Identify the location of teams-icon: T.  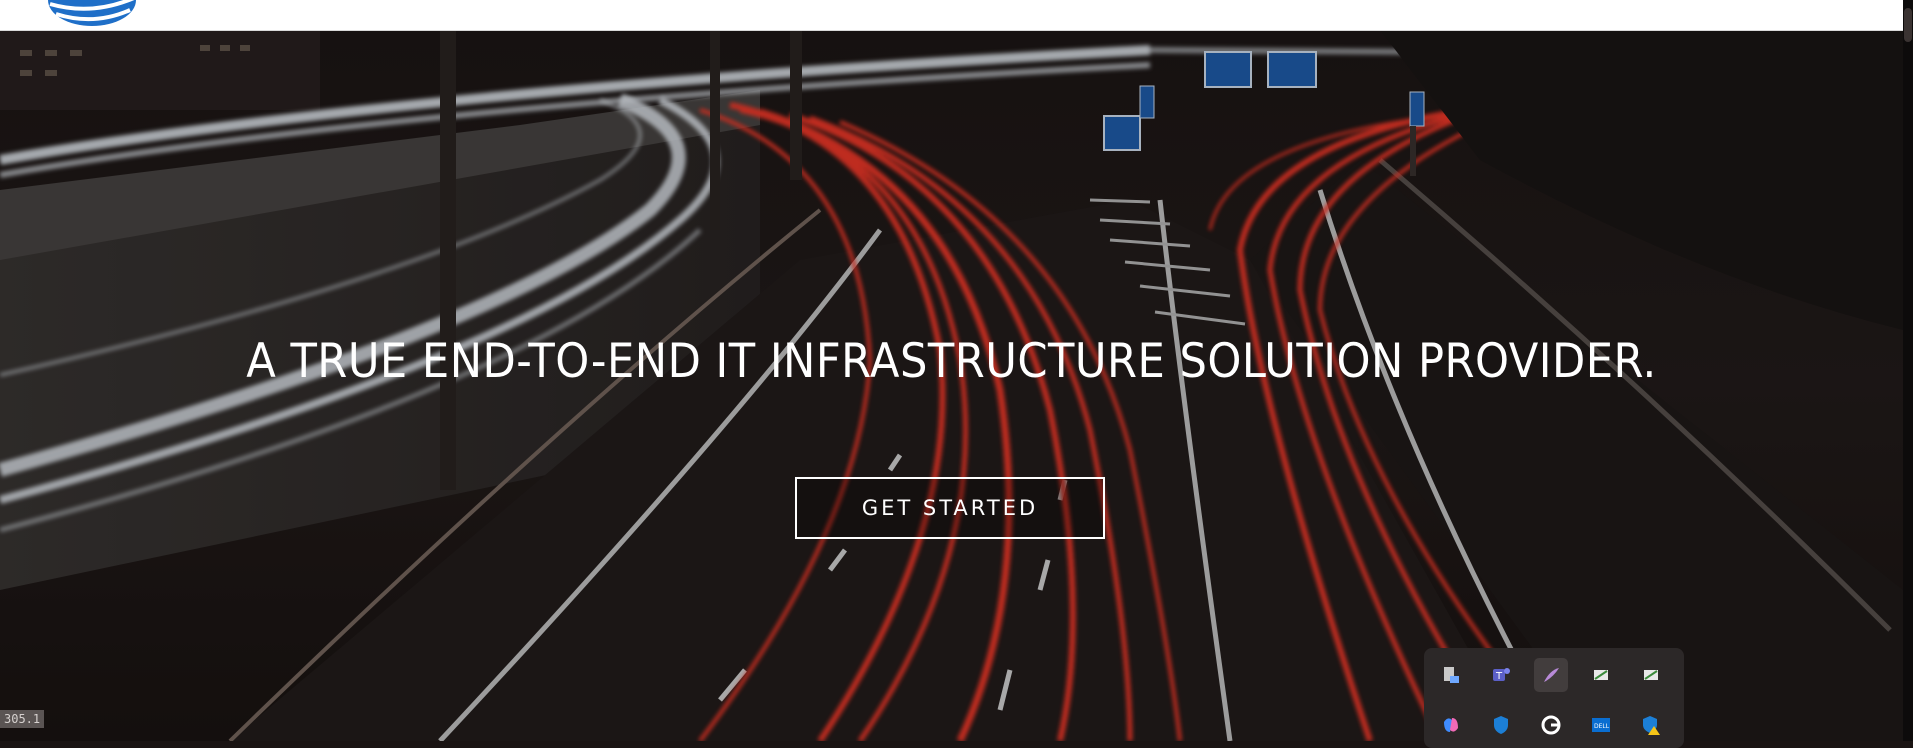
(1501, 675).